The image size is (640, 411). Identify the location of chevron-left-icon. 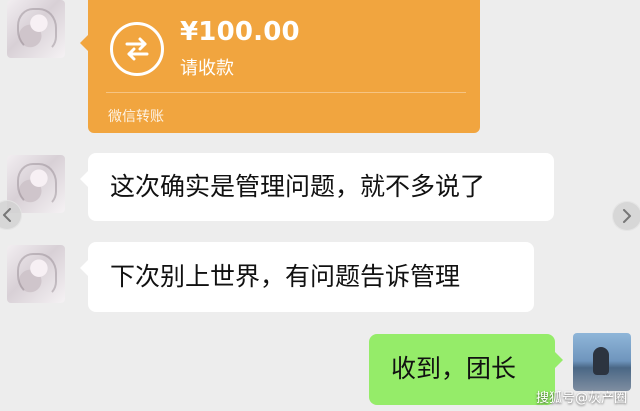
(7, 215).